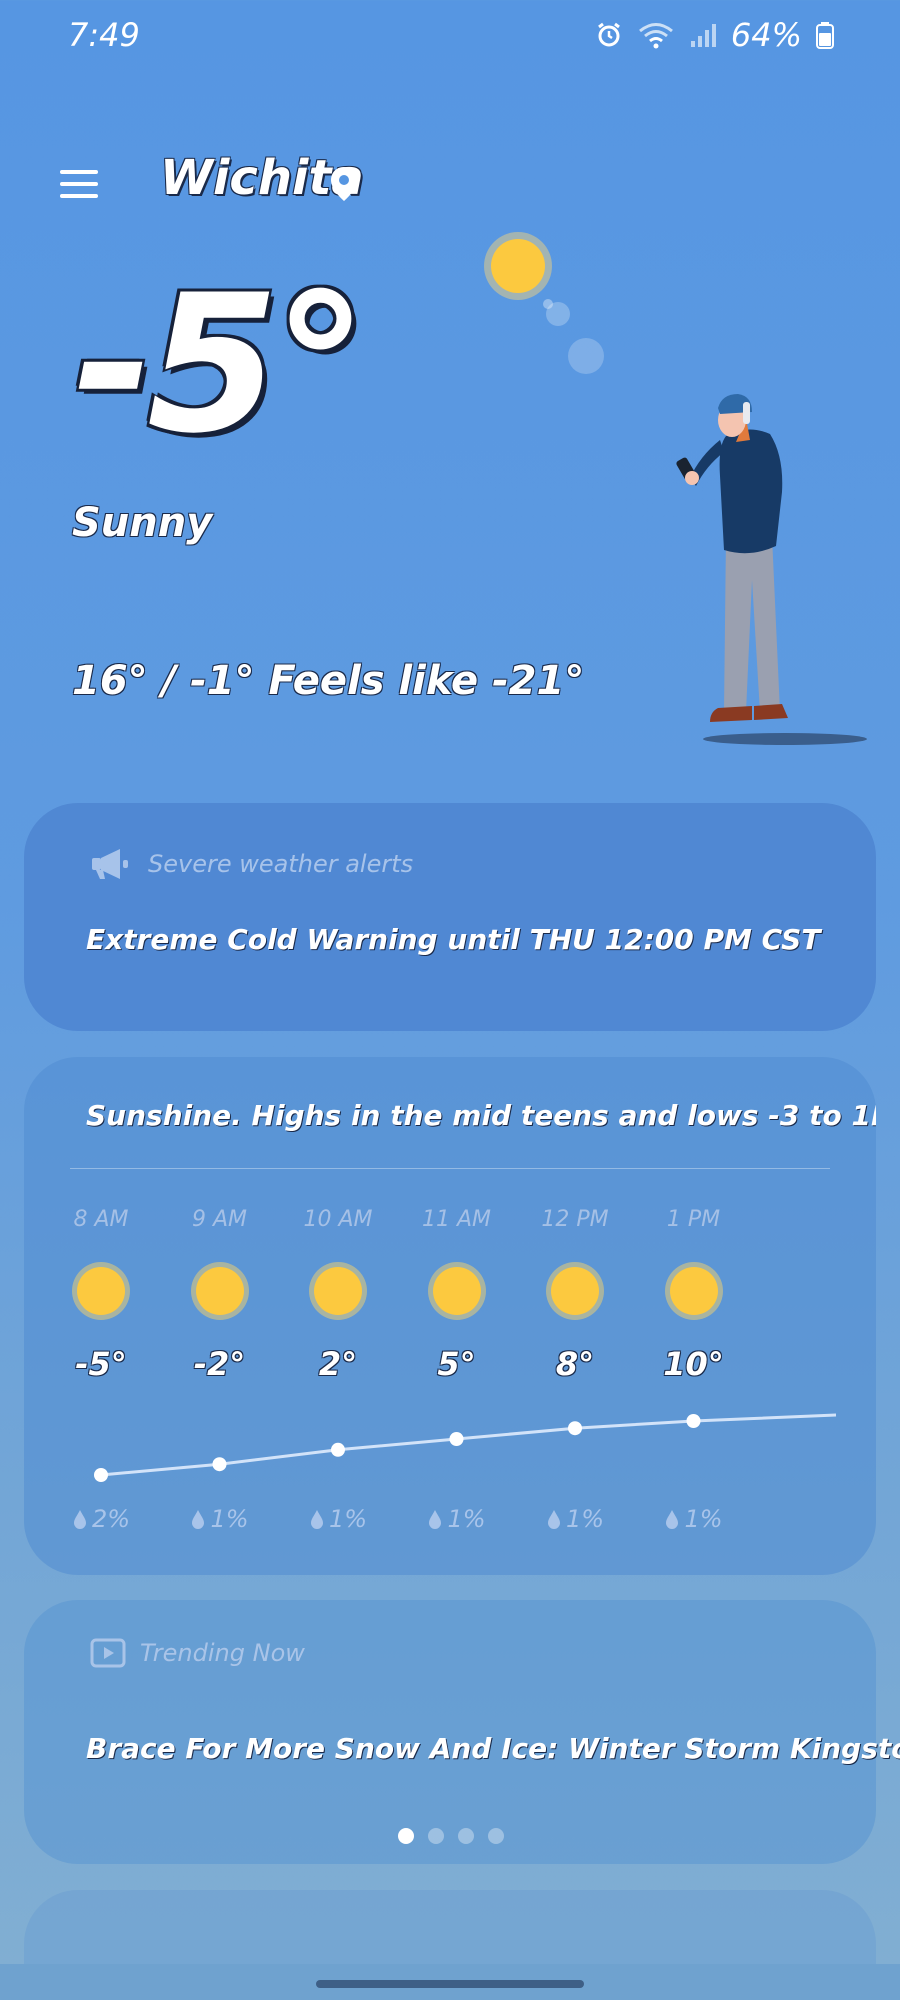  What do you see at coordinates (219, 1364) in the screenshot?
I see `hour-temperature: -2°` at bounding box center [219, 1364].